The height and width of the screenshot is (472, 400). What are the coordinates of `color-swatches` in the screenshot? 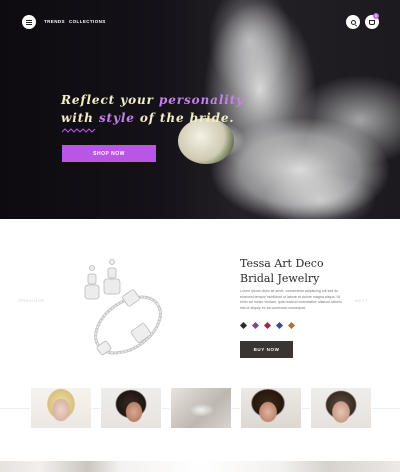 It's located at (267, 325).